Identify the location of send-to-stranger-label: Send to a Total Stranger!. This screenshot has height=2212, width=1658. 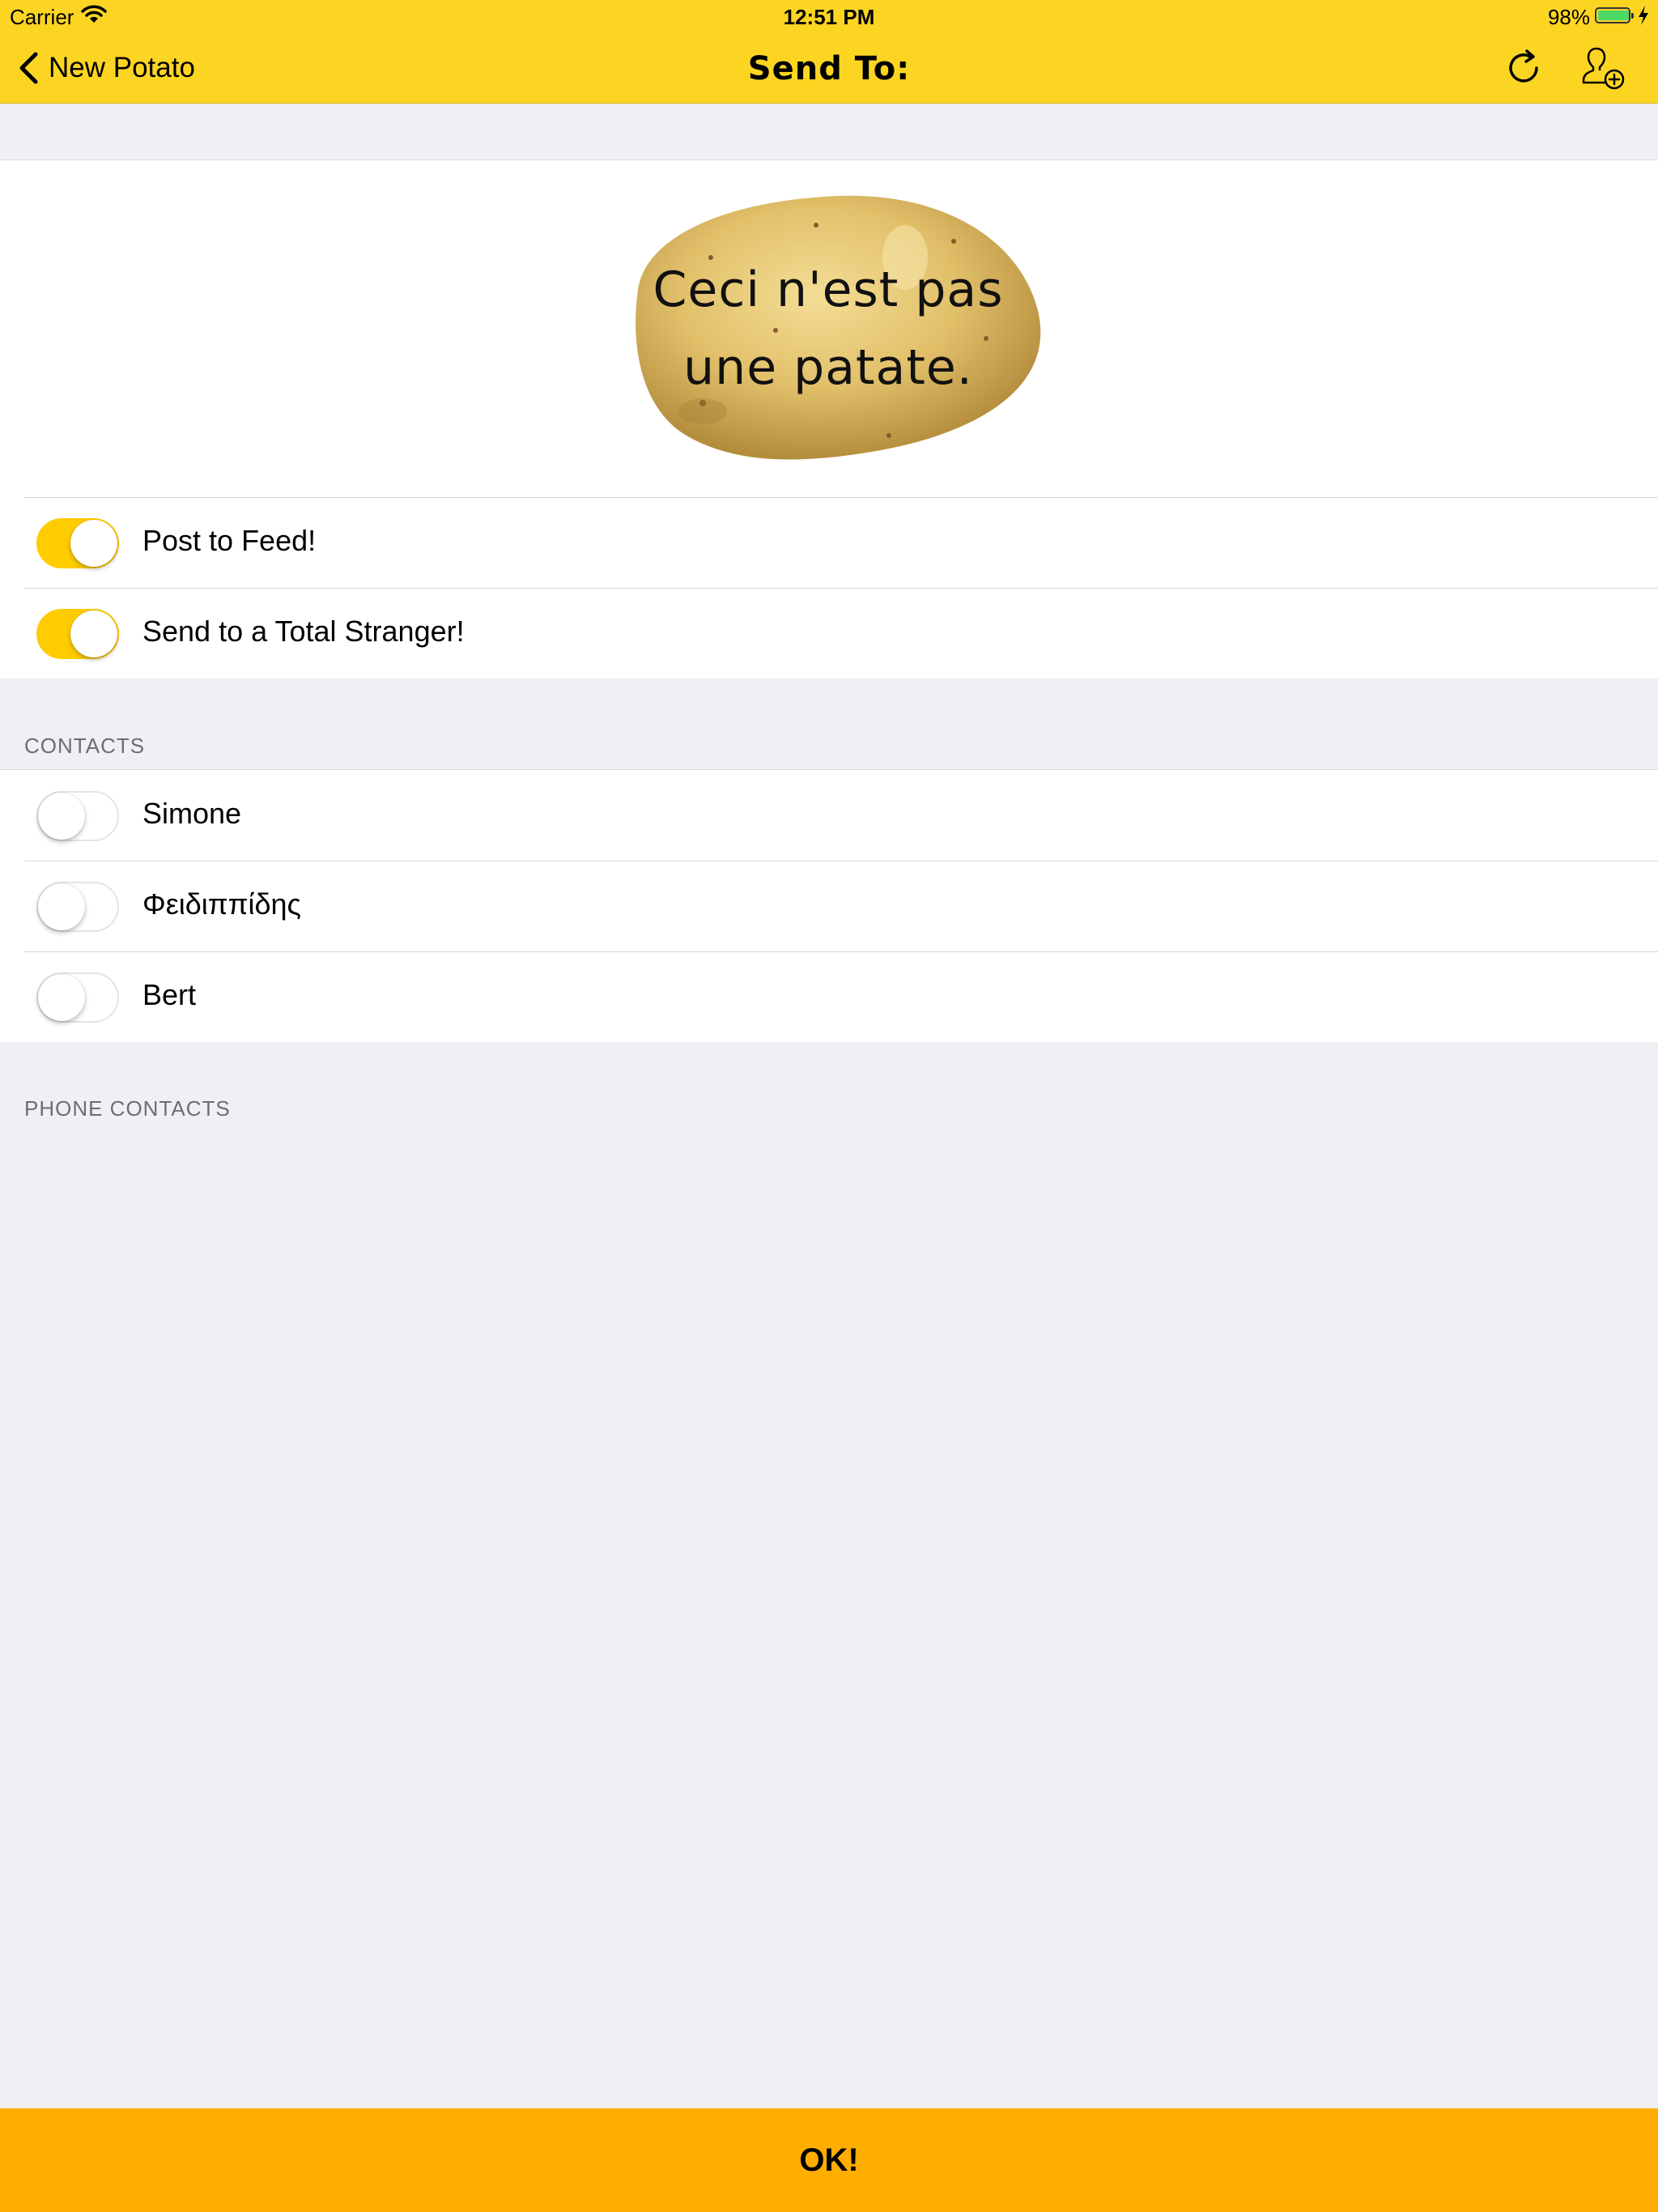
(303, 632).